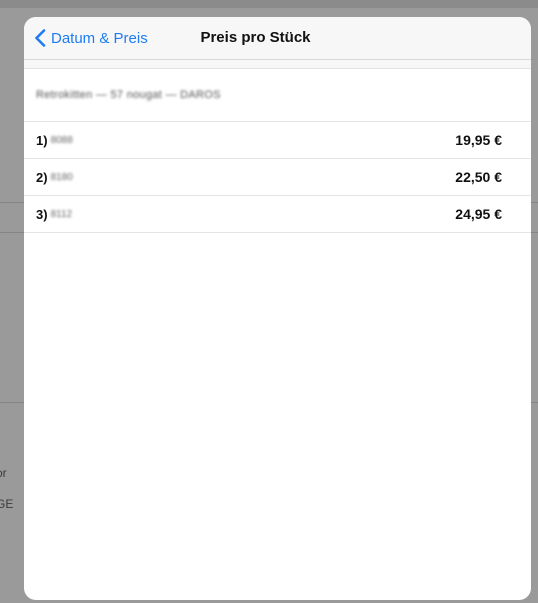 This screenshot has height=603, width=538. Describe the element at coordinates (42, 214) in the screenshot. I see `row-index: 3)` at that location.